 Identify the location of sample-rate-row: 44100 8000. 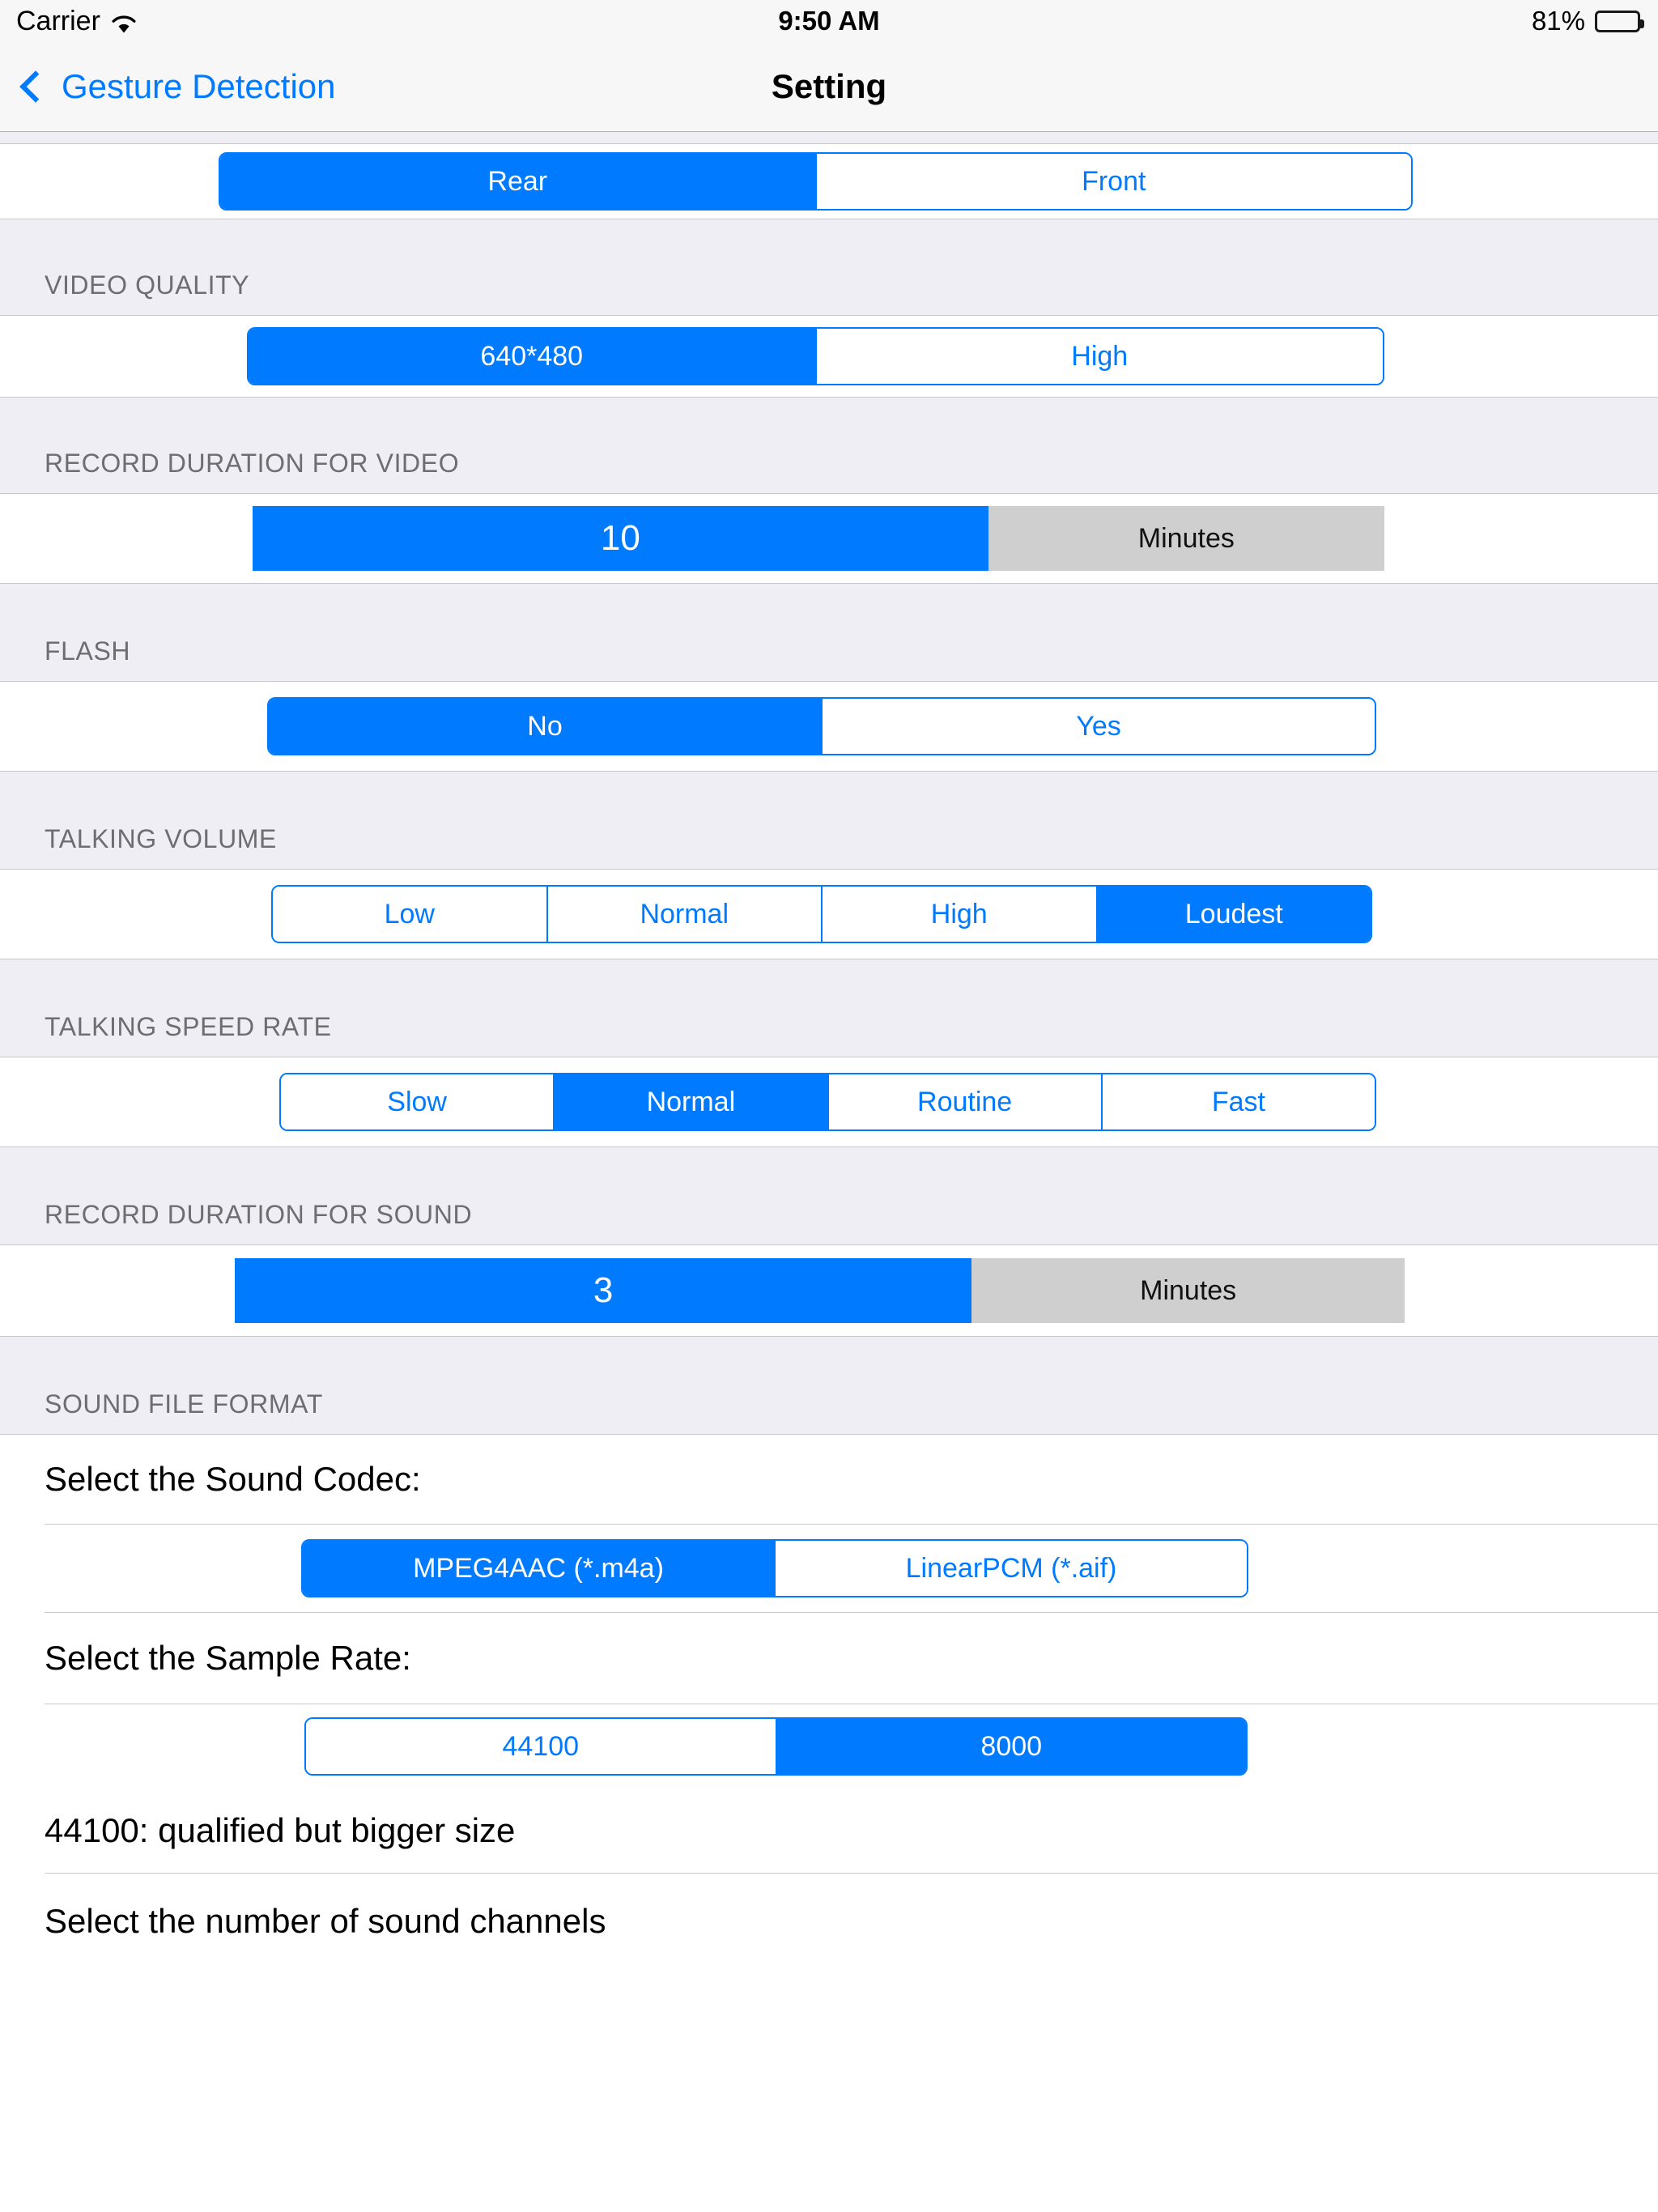
(829, 1746).